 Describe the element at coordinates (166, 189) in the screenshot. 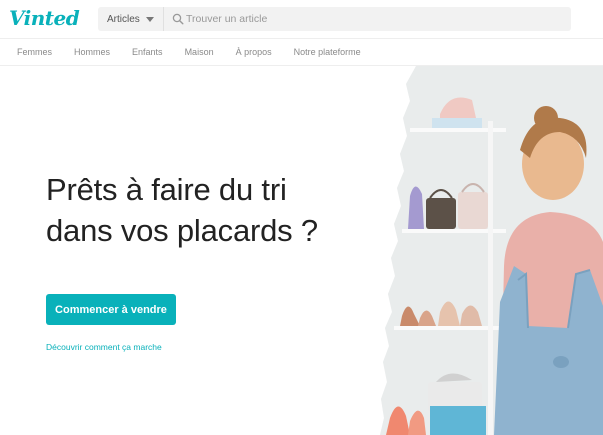

I see `hero-headline-line-1: Prêts à faire du tri` at that location.